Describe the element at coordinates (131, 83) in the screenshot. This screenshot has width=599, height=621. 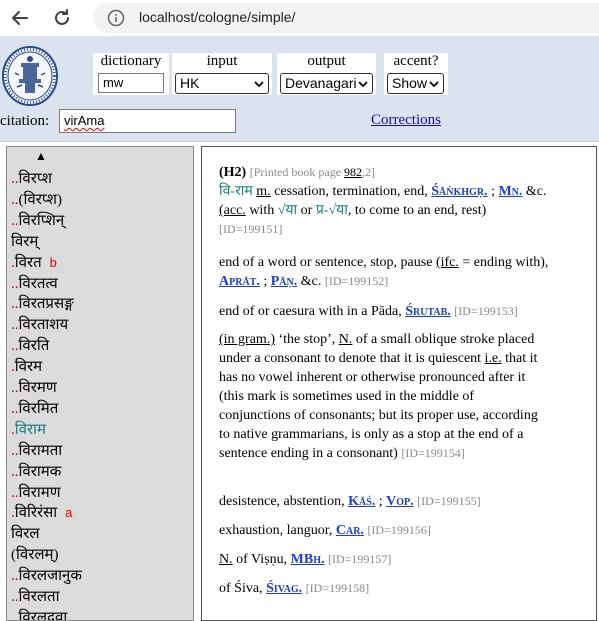
I see `dictionary-input: mw` at that location.